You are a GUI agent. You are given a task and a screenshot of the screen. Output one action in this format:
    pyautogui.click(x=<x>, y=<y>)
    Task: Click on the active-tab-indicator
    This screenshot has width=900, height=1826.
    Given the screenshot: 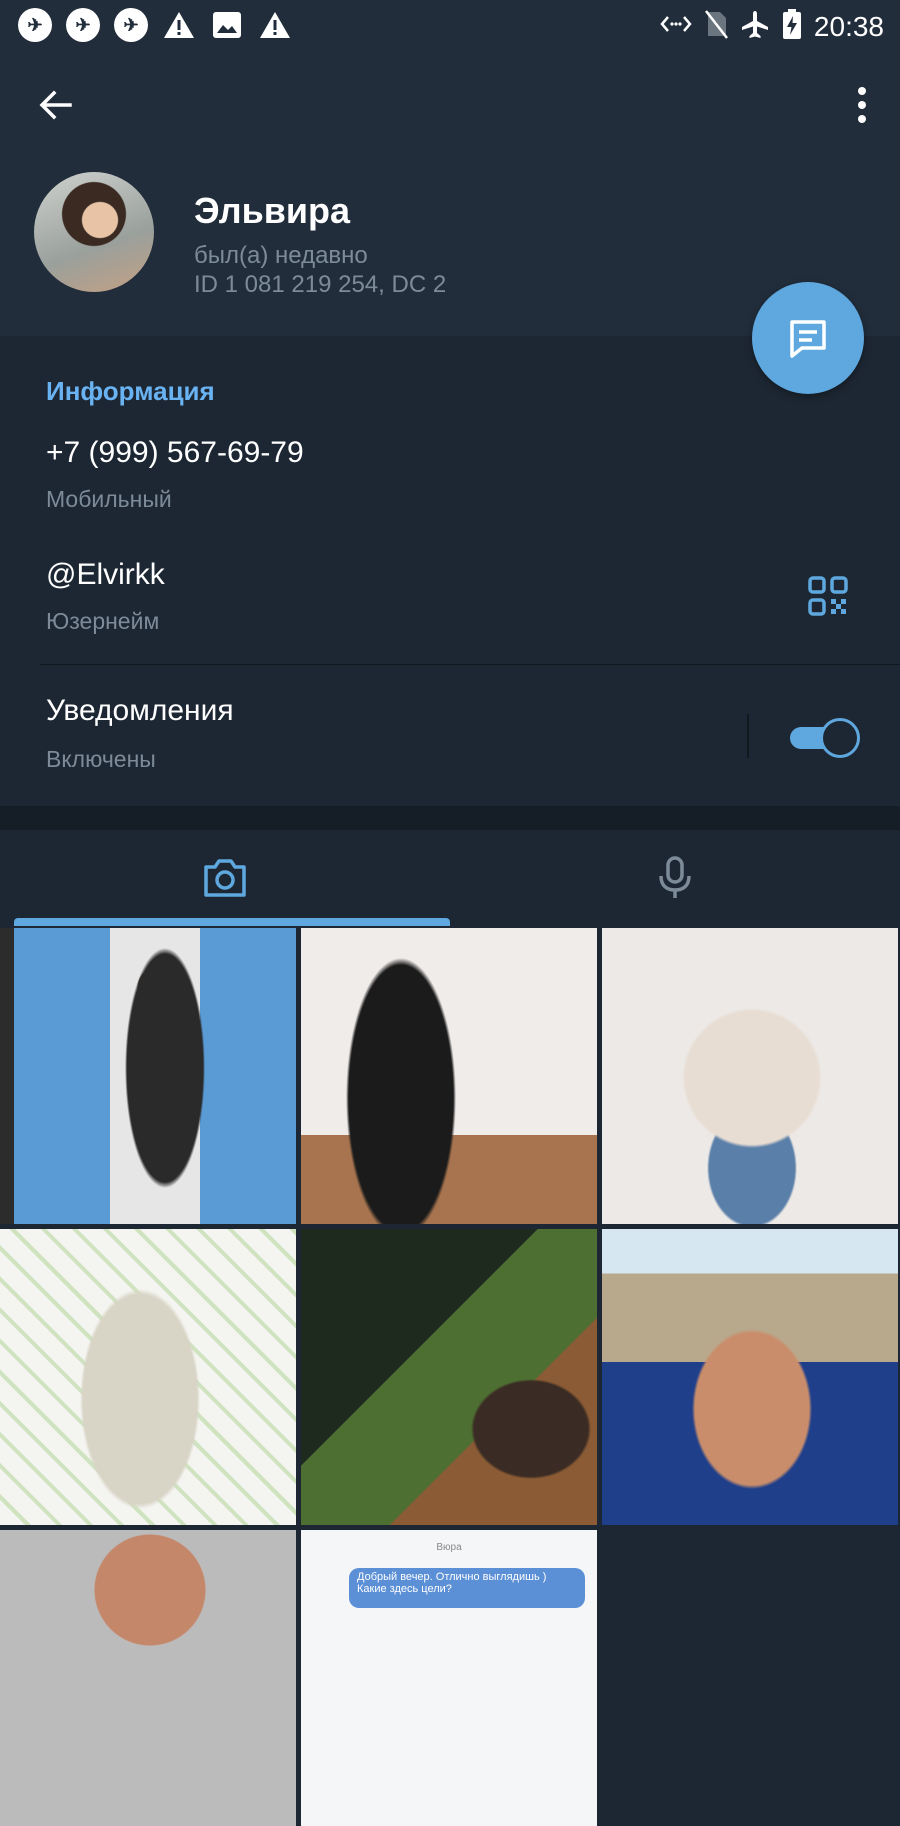 What is the action you would take?
    pyautogui.click(x=232, y=922)
    